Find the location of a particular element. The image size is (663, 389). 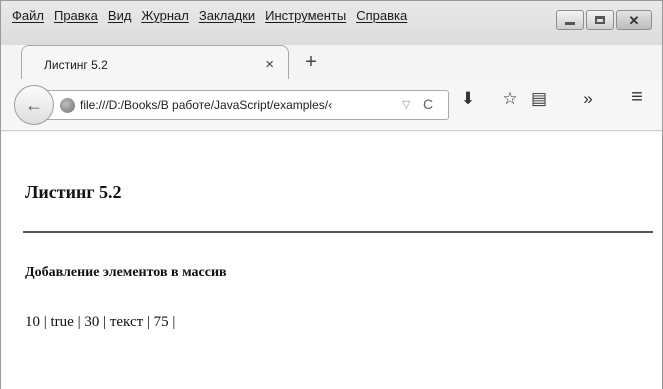

back-arrow-icon: ← is located at coordinates (34, 104).